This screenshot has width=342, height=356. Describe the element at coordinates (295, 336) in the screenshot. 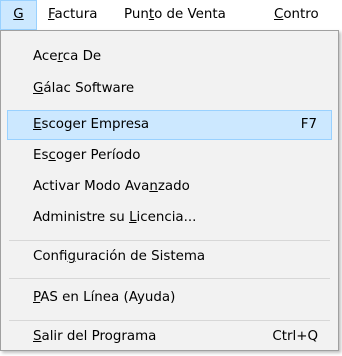

I see `menu-item-salir-del-programa-shortcut: Ctrl+Q` at that location.